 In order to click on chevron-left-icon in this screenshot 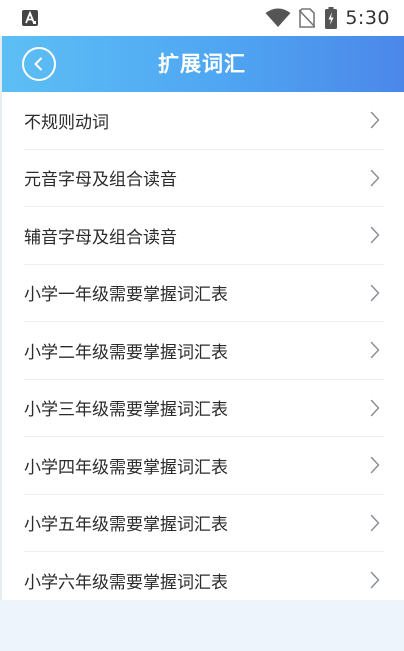, I will do `click(38, 64)`.